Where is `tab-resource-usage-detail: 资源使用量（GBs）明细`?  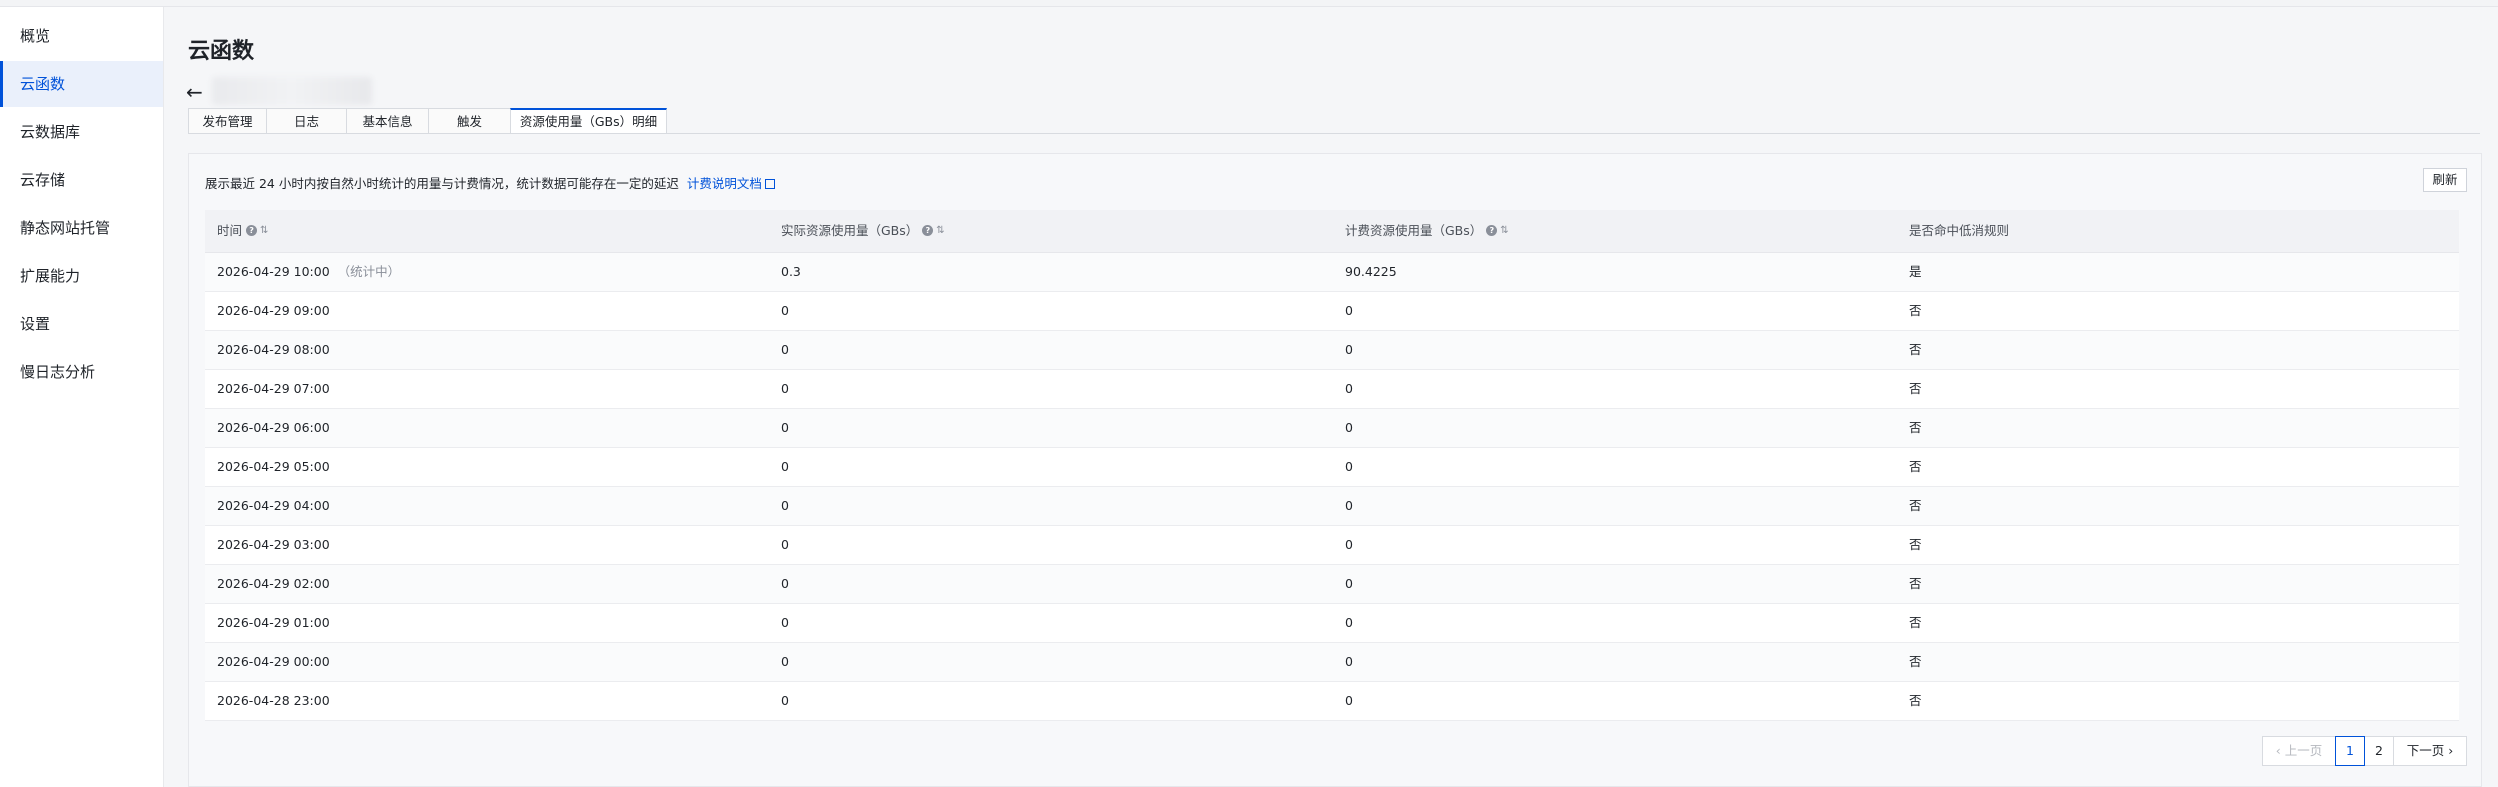
tab-resource-usage-detail: 资源使用量（GBs）明细 is located at coordinates (588, 121).